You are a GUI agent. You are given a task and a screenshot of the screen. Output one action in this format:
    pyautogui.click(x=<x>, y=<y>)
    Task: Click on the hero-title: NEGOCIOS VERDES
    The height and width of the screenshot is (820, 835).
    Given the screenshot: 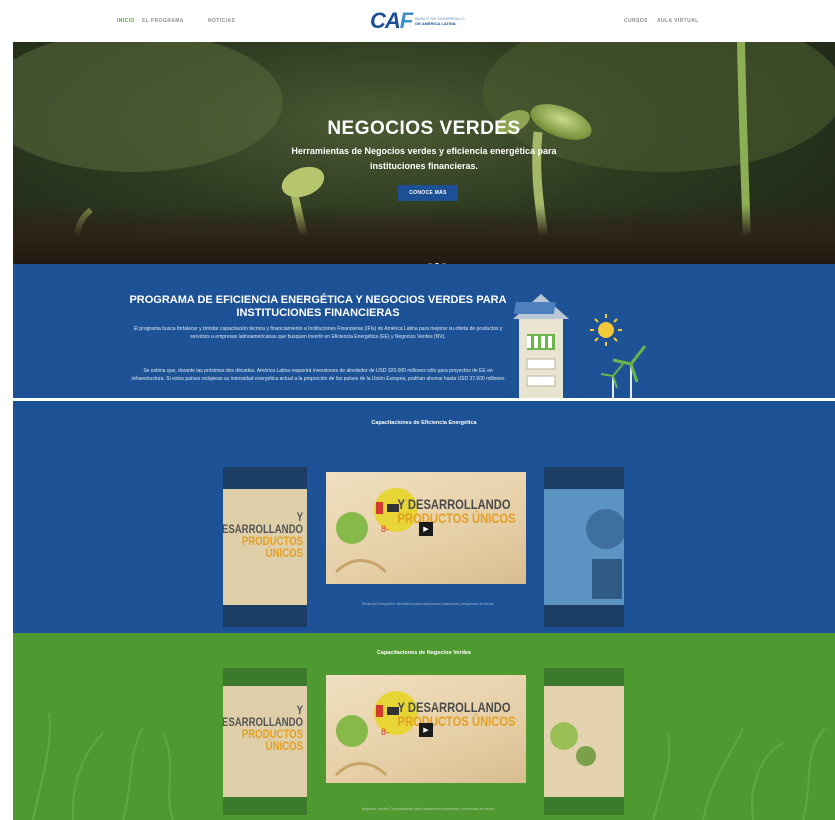 What is the action you would take?
    pyautogui.click(x=424, y=128)
    